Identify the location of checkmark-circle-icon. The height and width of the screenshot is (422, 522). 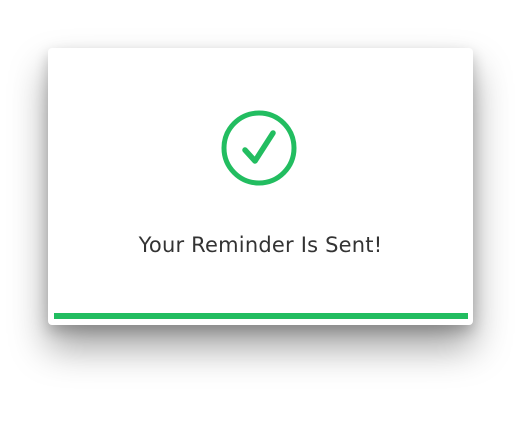
(259, 148).